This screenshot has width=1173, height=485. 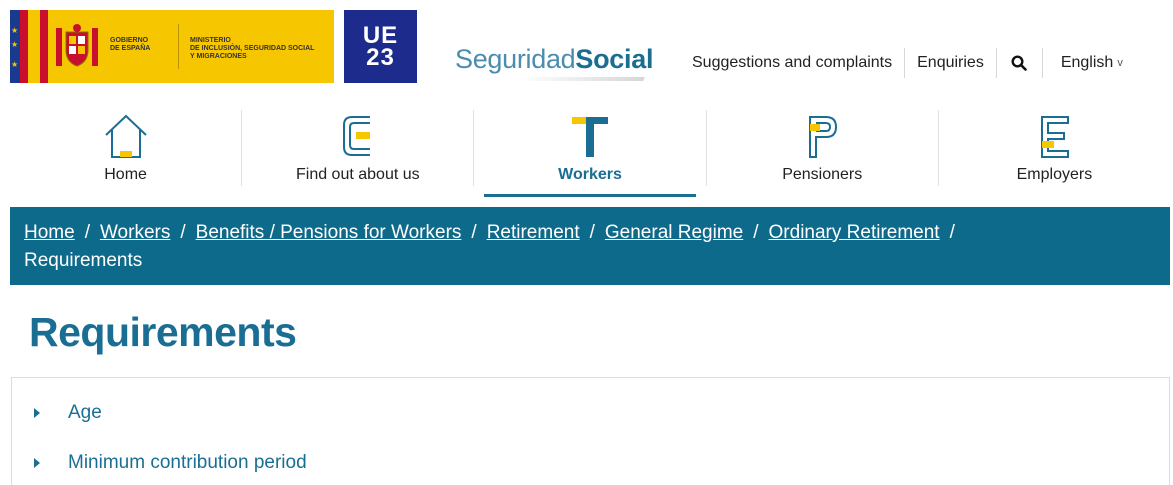 I want to click on nav-item-home: Home, so click(x=126, y=148).